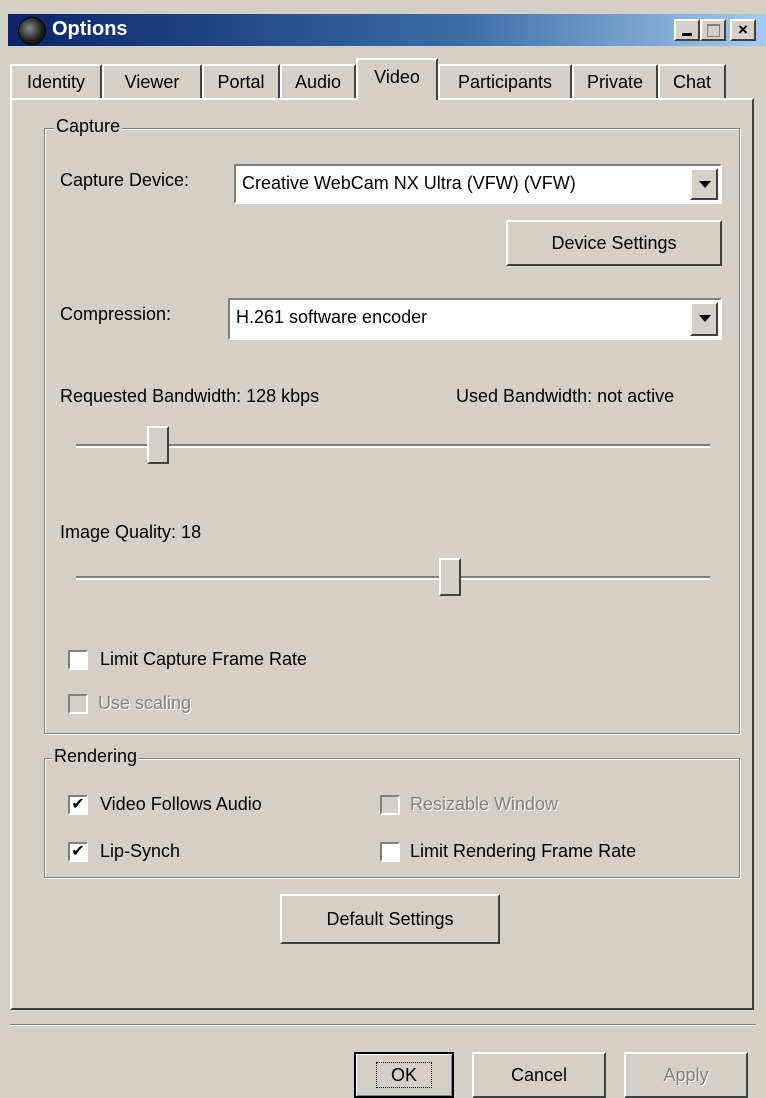 Image resolution: width=766 pixels, height=1098 pixels. I want to click on tab-chat: Chat, so click(692, 81).